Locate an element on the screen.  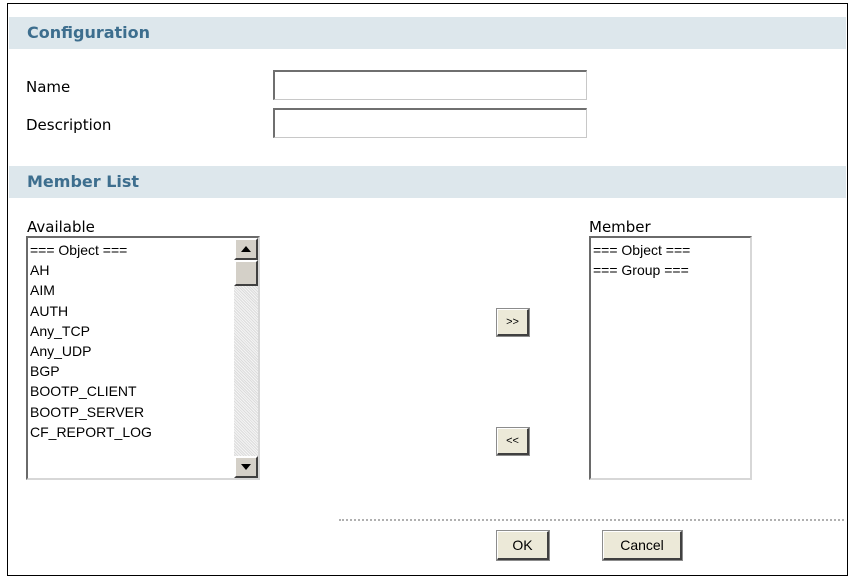
list-item: BOOTP_SERVER is located at coordinates (91, 412).